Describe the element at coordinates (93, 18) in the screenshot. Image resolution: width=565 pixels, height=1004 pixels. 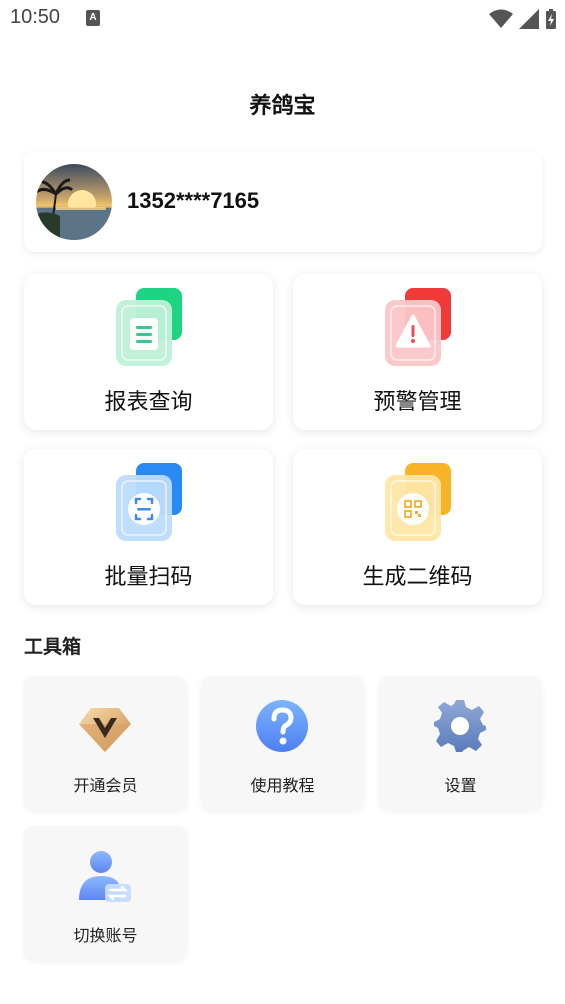
I see `a-icon: A` at that location.